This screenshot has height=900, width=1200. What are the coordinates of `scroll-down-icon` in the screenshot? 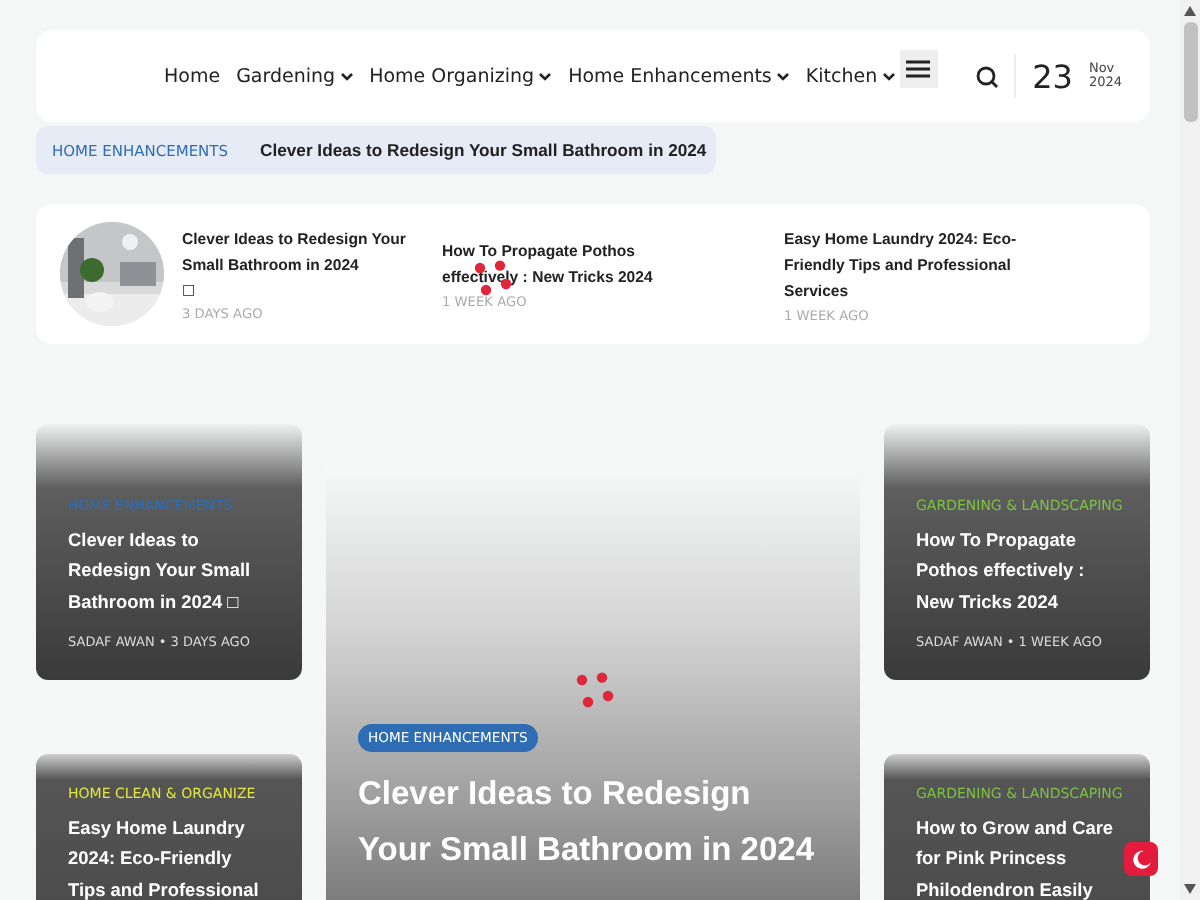 It's located at (1190, 889).